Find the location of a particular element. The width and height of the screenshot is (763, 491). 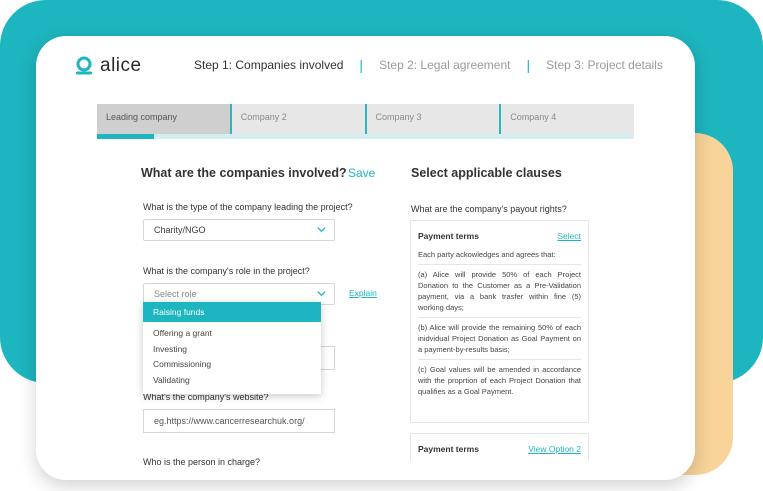

save-button: Save is located at coordinates (361, 173).